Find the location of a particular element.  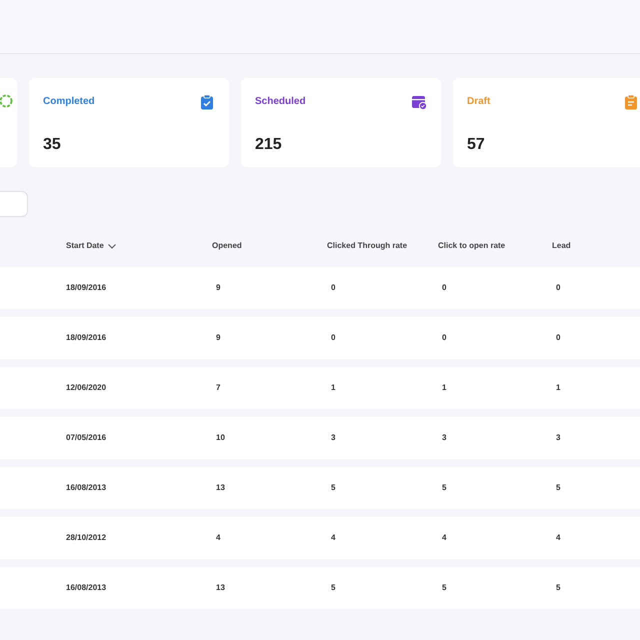

table-row: 07/05/2016 10 3 3 3 is located at coordinates (320, 438).